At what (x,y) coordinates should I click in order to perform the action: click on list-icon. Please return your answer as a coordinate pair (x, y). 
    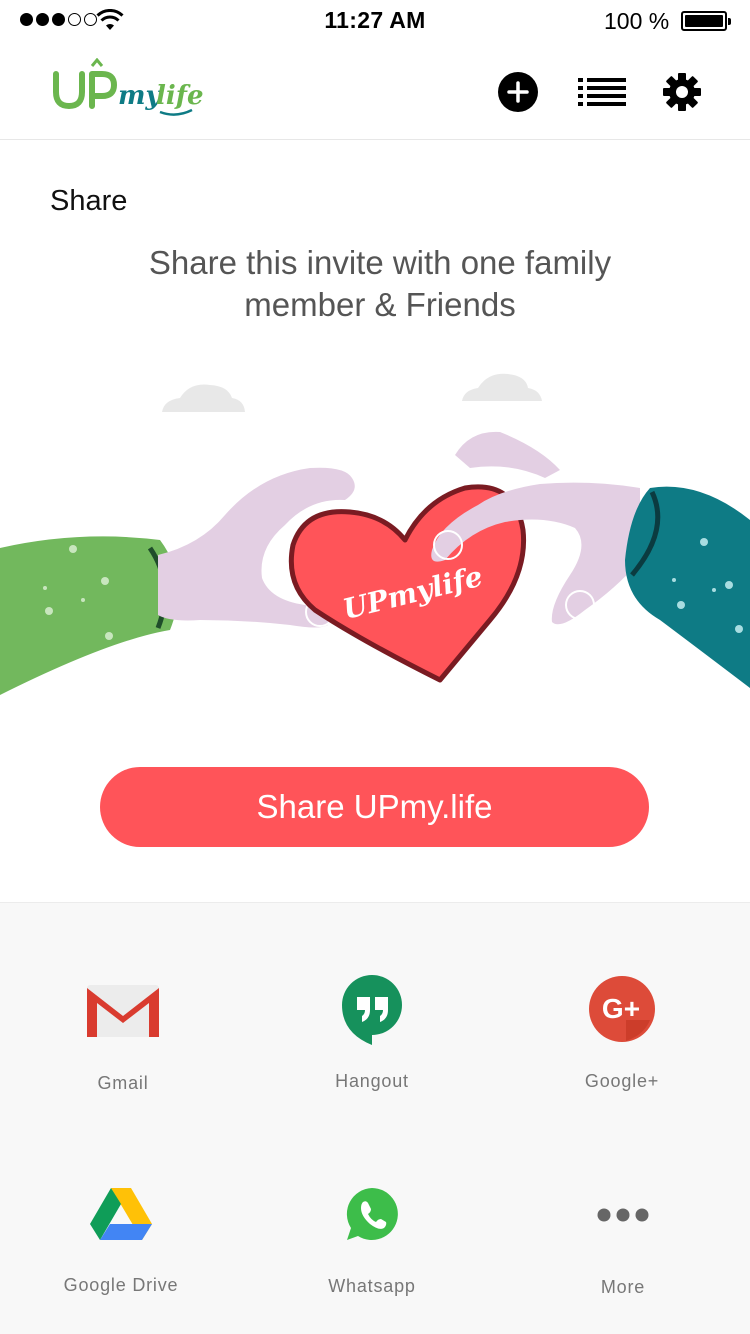
    Looking at the image, I should click on (602, 92).